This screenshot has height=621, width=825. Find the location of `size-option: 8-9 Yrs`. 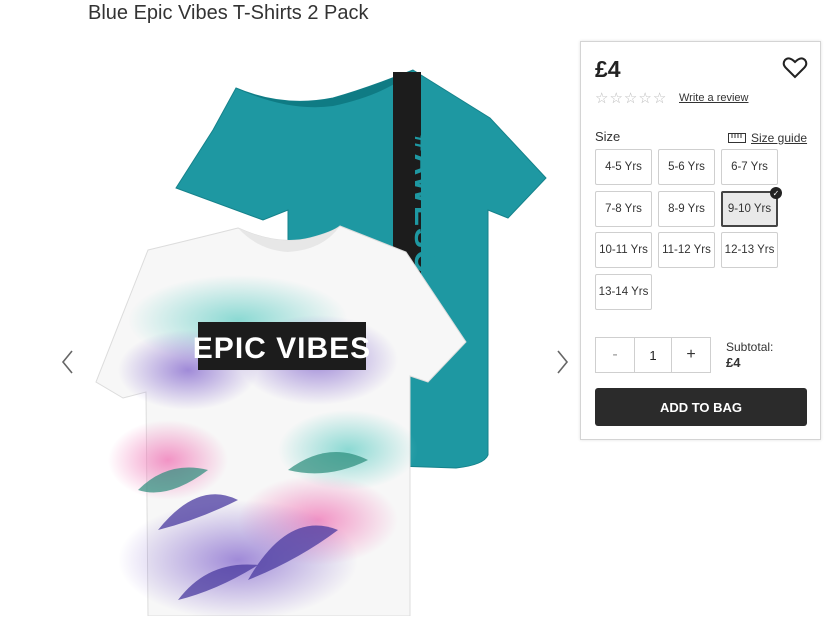

size-option: 8-9 Yrs is located at coordinates (686, 209).